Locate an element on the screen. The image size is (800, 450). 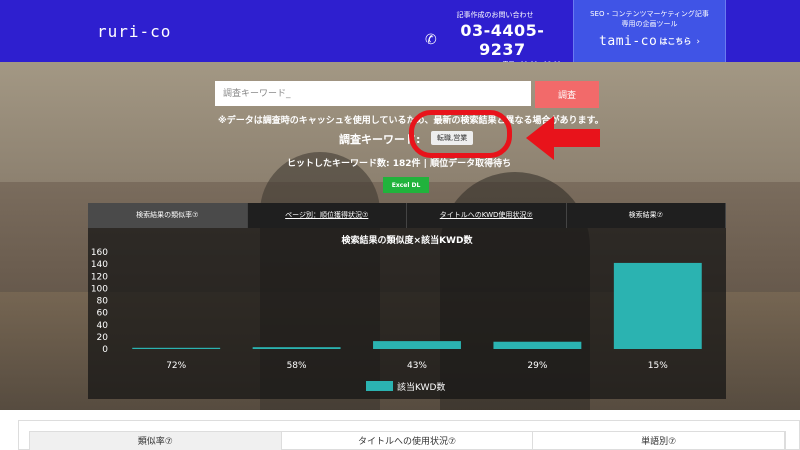
results-tabs: 類似率⑦ タイトルへの使用状況⑦ 単語別⑦ is located at coordinates (407, 440).